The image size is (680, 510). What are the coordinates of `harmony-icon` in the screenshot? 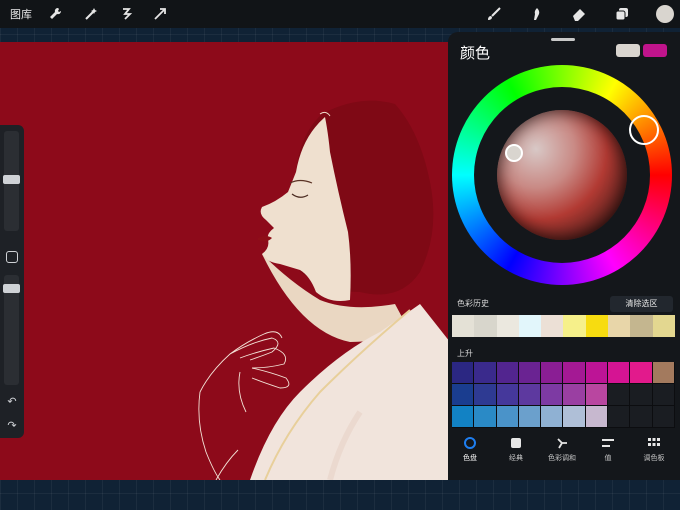 It's located at (562, 443).